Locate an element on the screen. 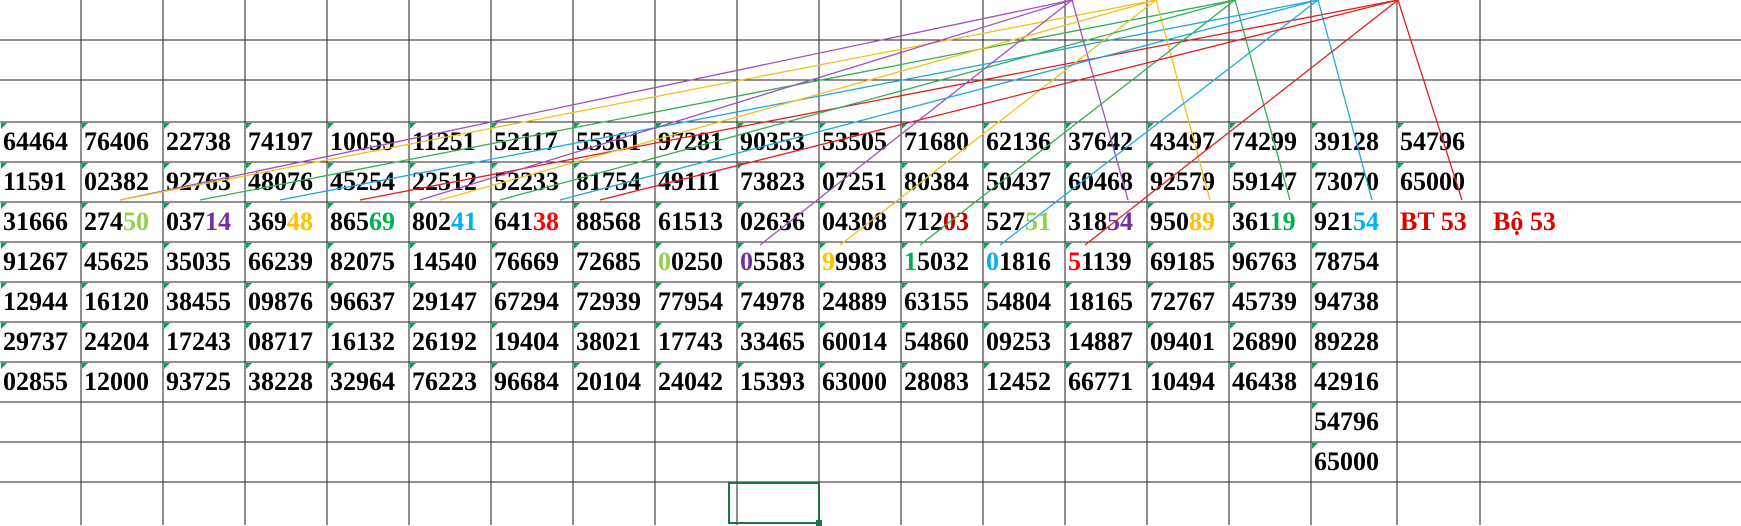 This screenshot has height=526, width=1741. table-cell: 74978 is located at coordinates (778, 302).